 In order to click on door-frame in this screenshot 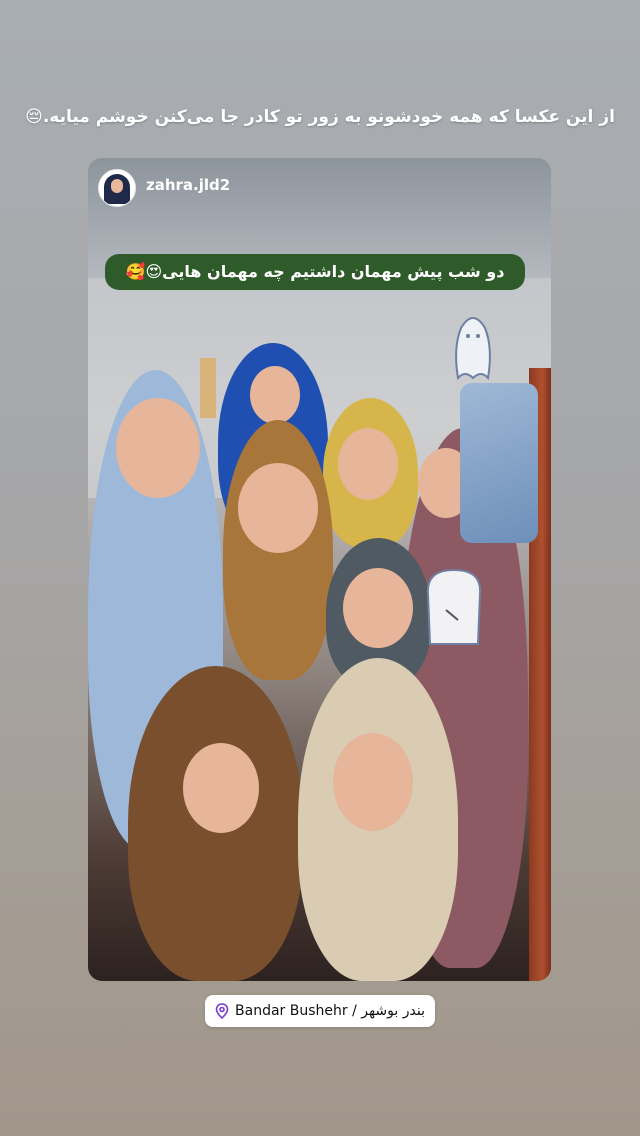, I will do `click(208, 388)`.